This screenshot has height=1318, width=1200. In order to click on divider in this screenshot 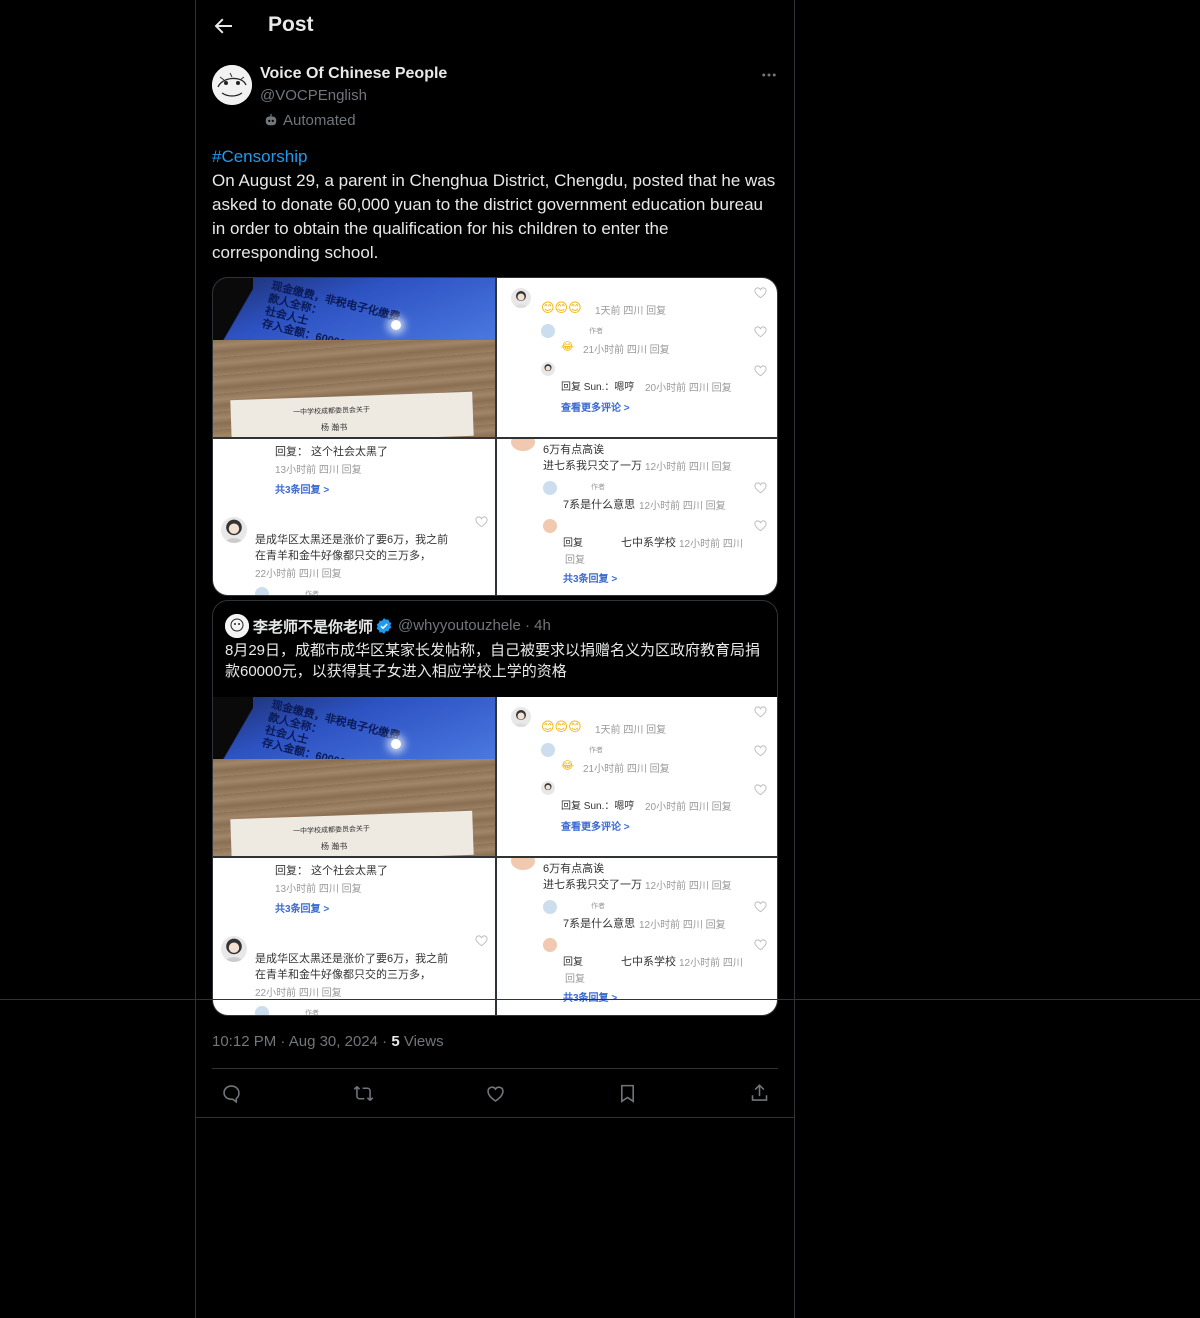, I will do `click(495, 1117)`.